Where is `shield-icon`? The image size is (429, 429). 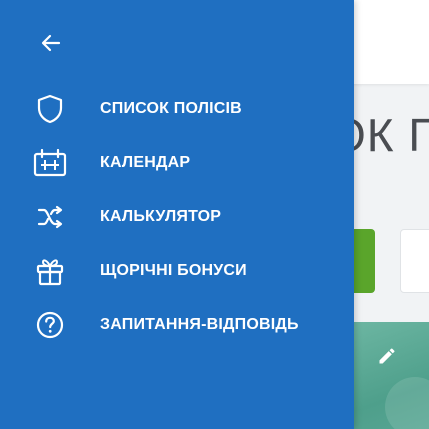 shield-icon is located at coordinates (50, 109).